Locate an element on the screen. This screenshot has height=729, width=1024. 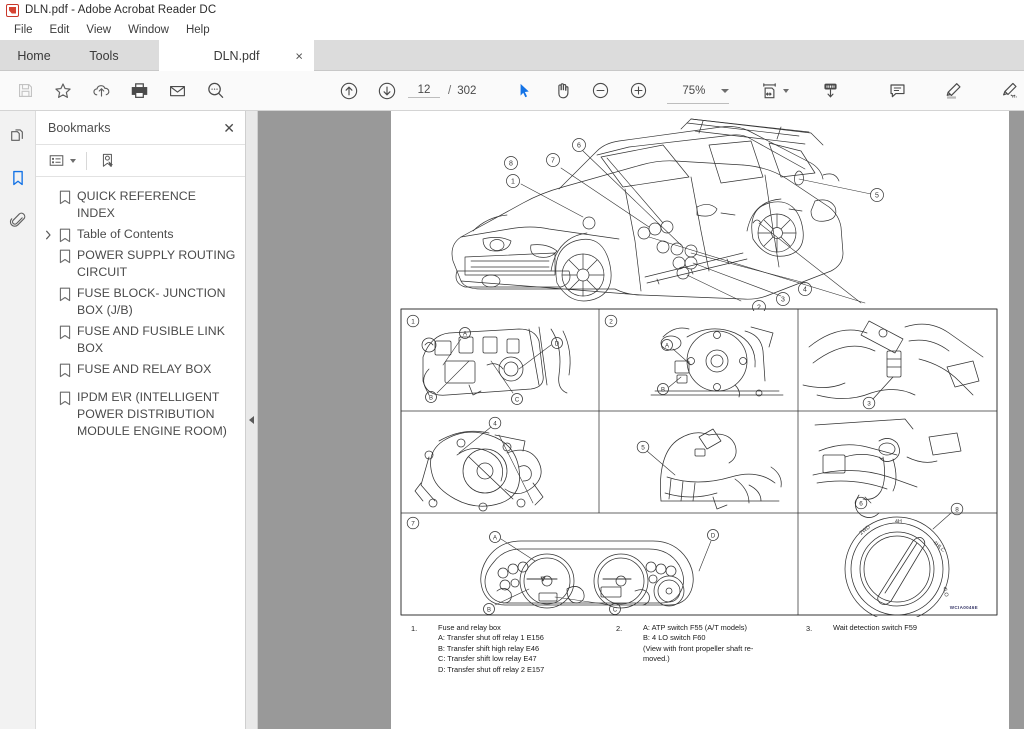
svg-text: B is located at coordinates (489, 610).